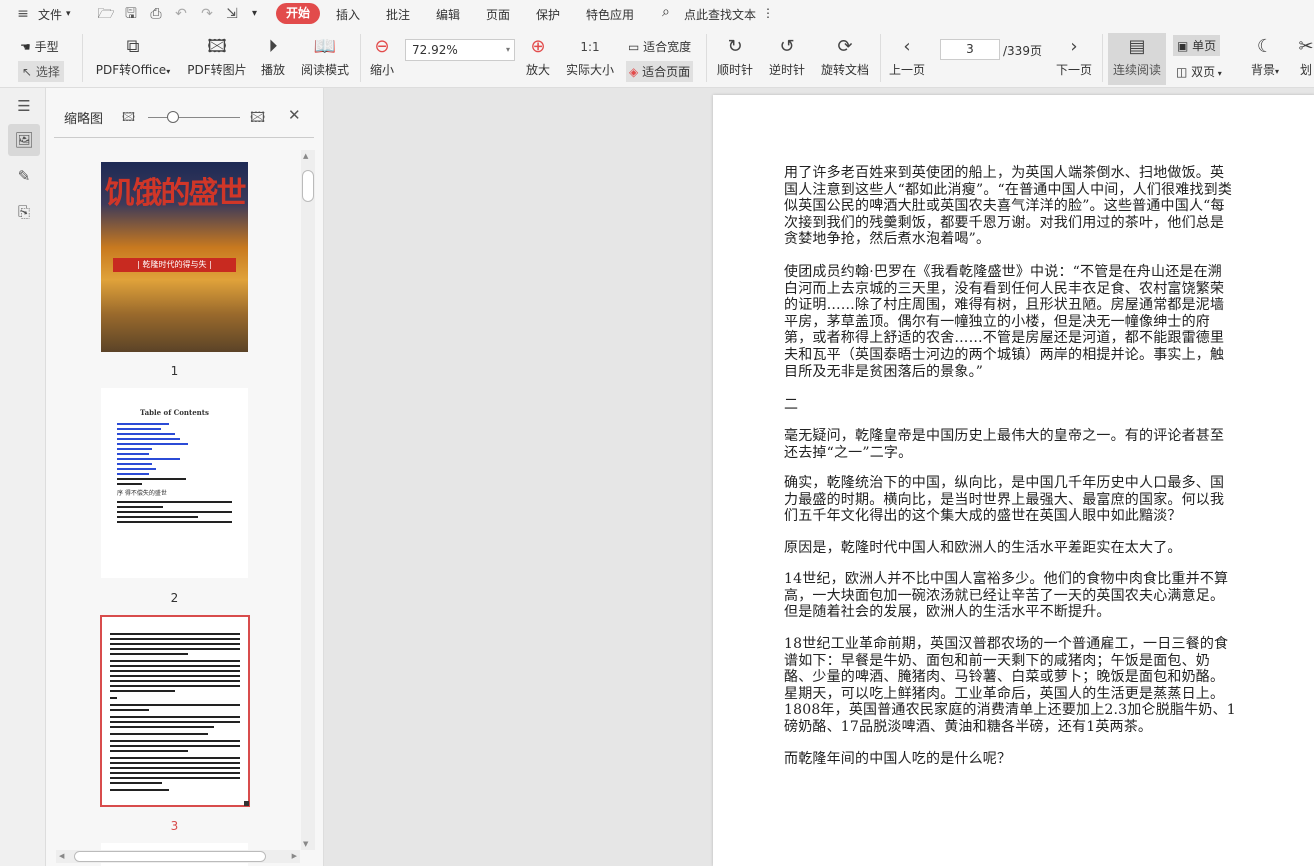  I want to click on fit-page-button: ◈ 适合页面, so click(660, 71).